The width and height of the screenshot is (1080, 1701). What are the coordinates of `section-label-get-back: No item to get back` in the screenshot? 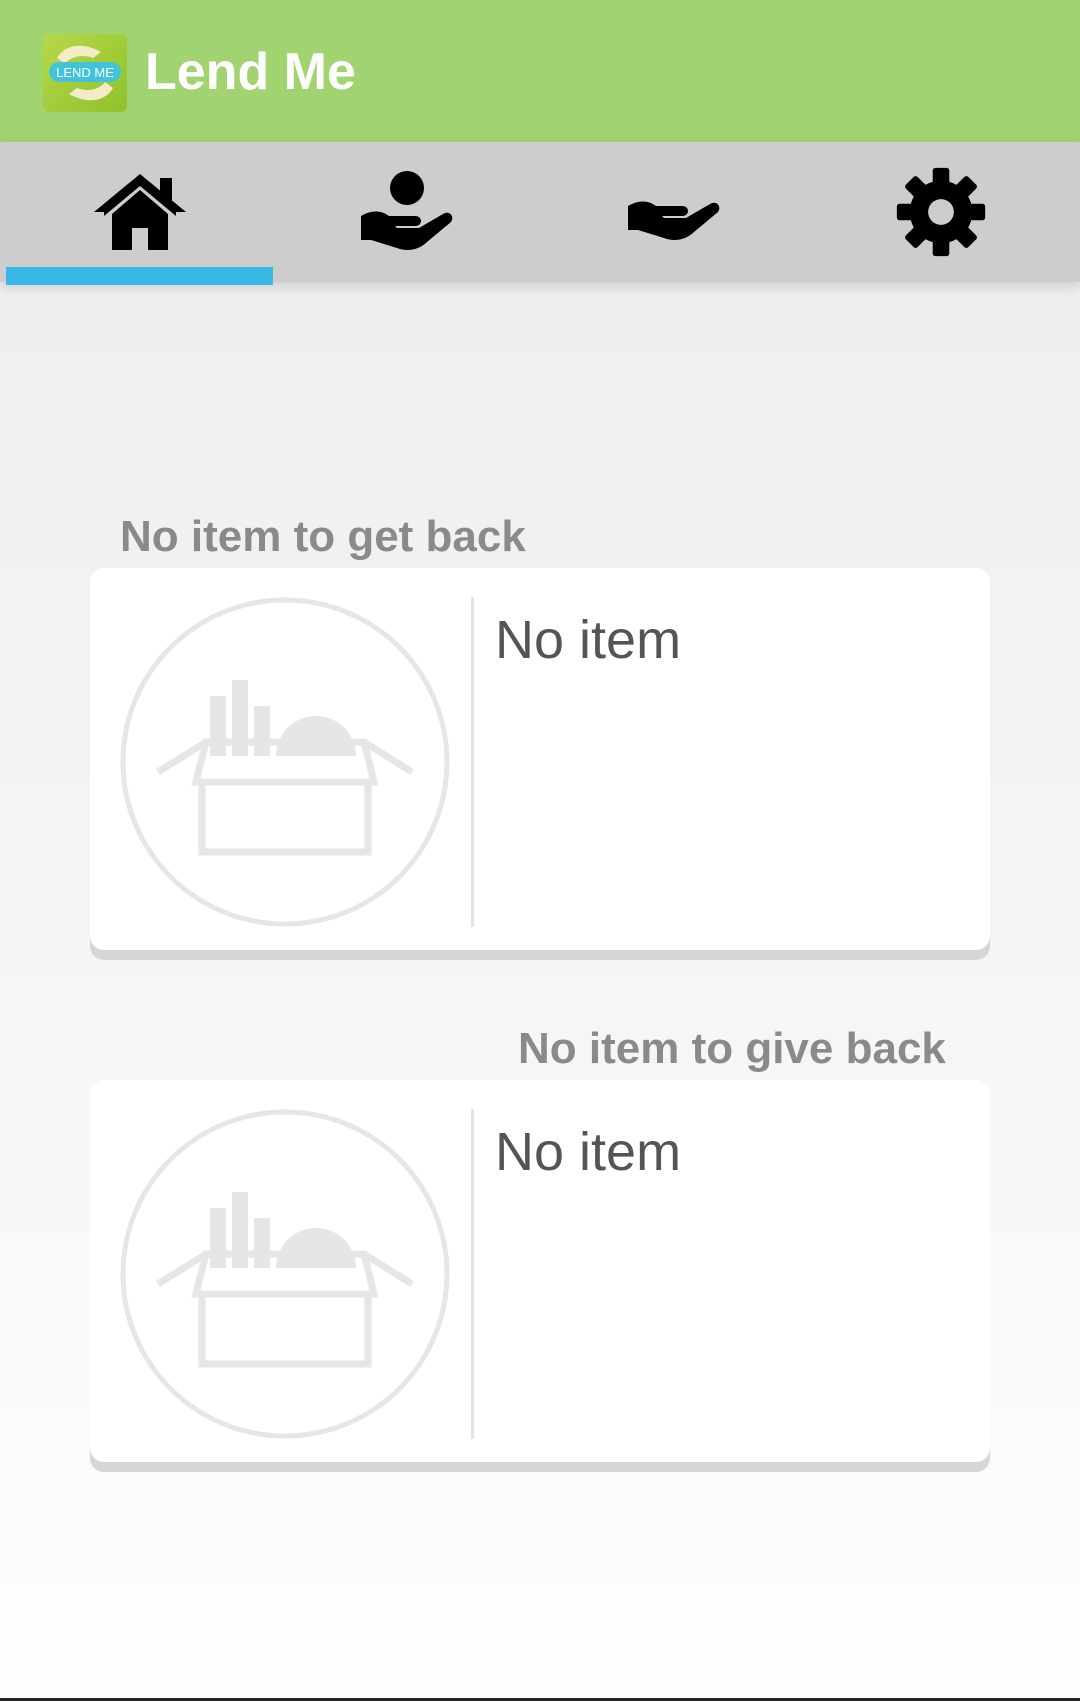 It's located at (323, 536).